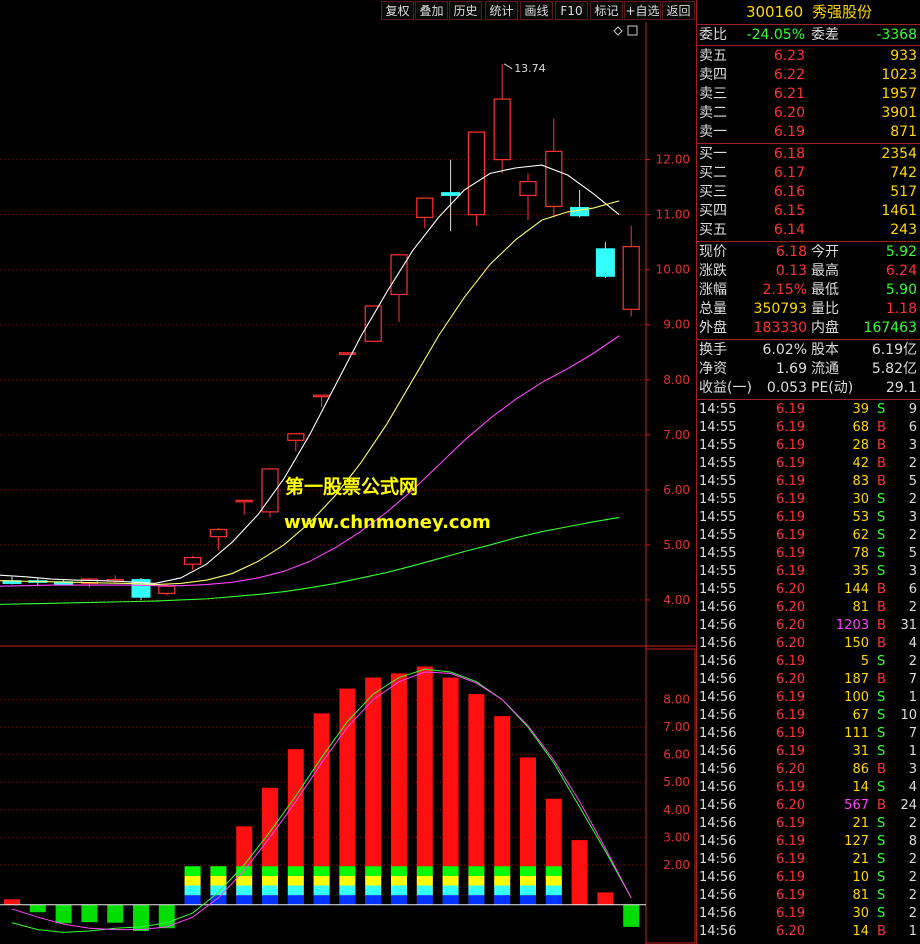 The width and height of the screenshot is (920, 944). What do you see at coordinates (809, 252) in the screenshot?
I see `quote-row: 现价 6.18 今开 5.92` at bounding box center [809, 252].